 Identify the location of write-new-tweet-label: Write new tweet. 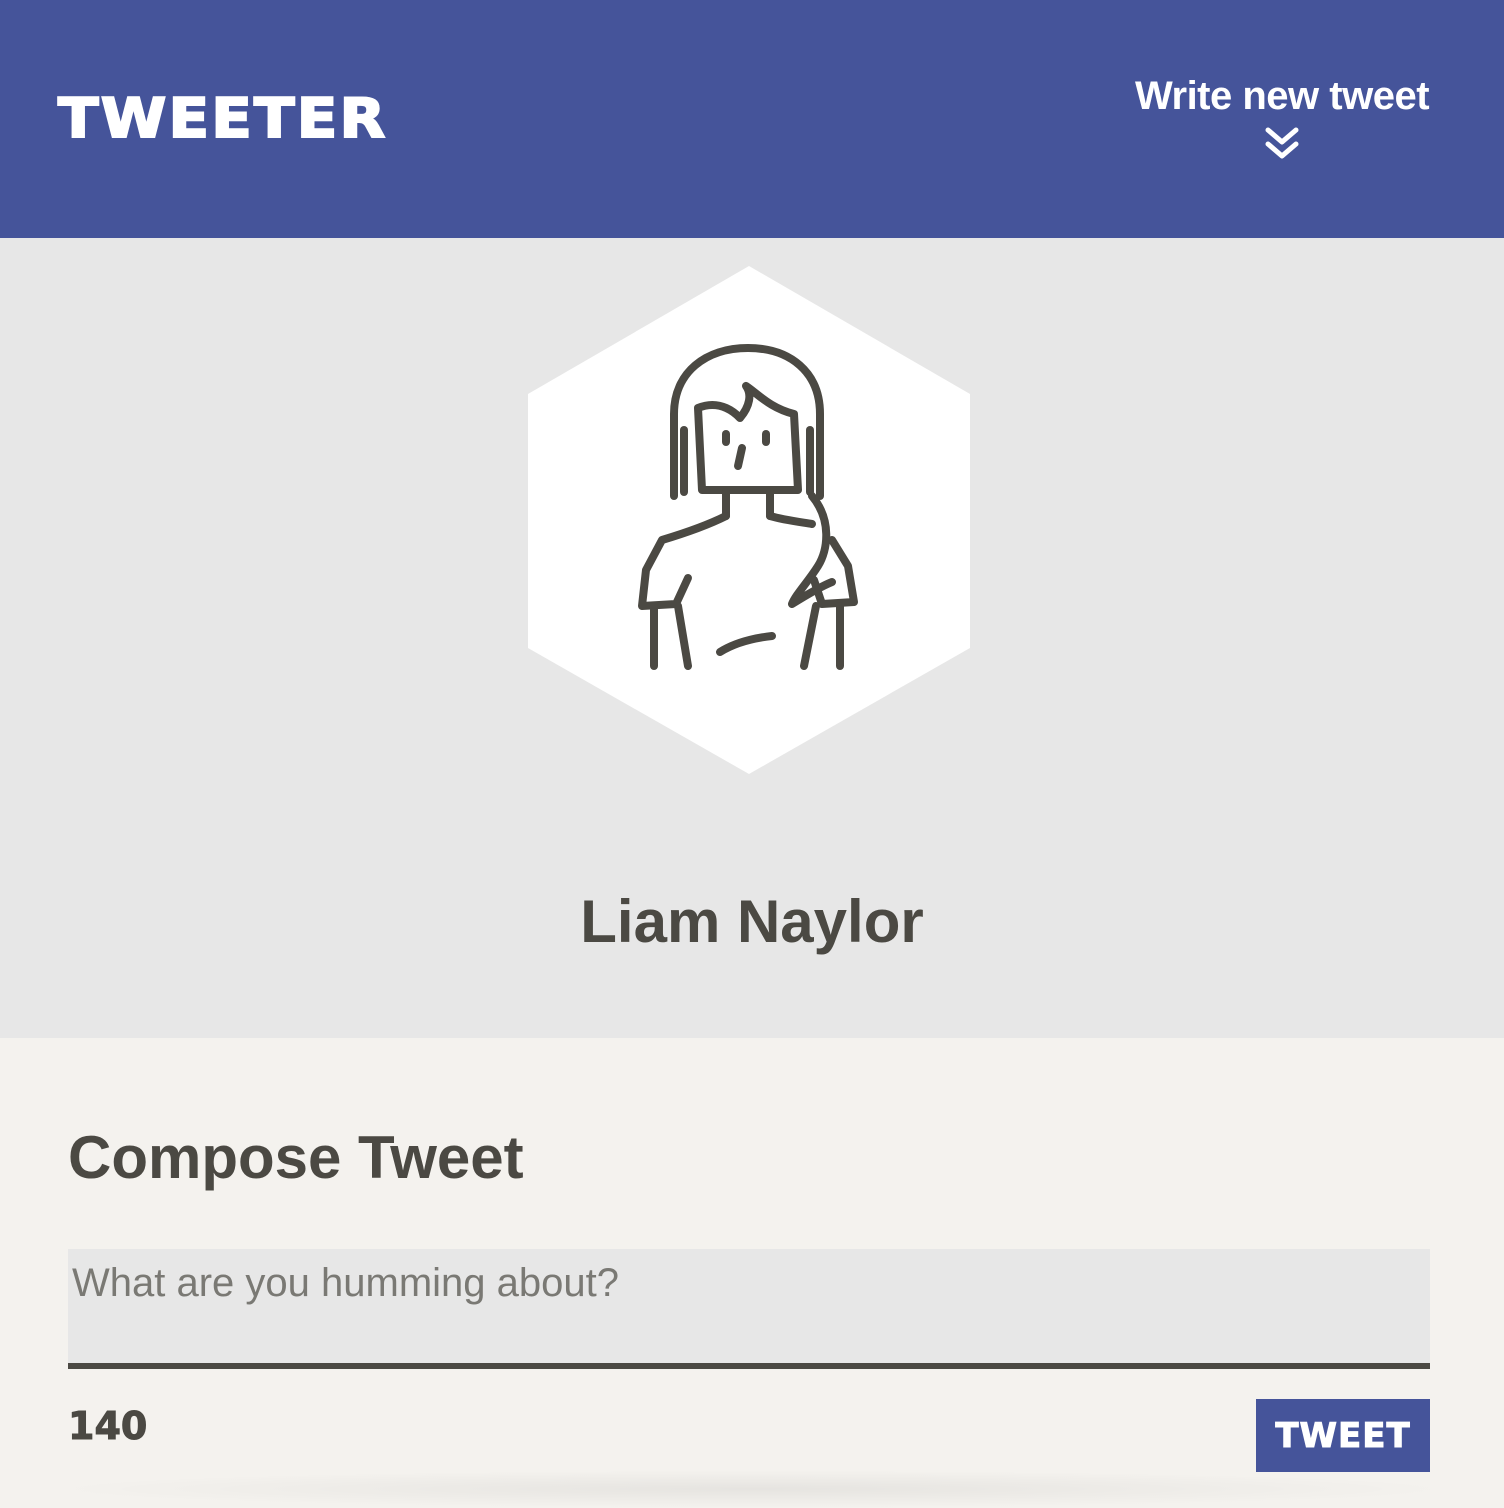
(1282, 96).